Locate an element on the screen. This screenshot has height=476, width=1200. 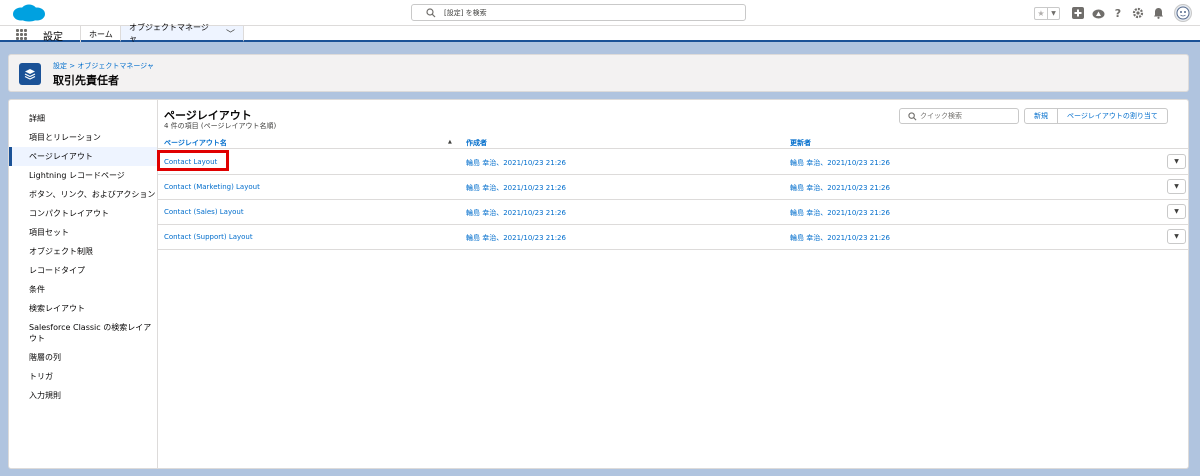
new-button: 新規 is located at coordinates (1041, 116).